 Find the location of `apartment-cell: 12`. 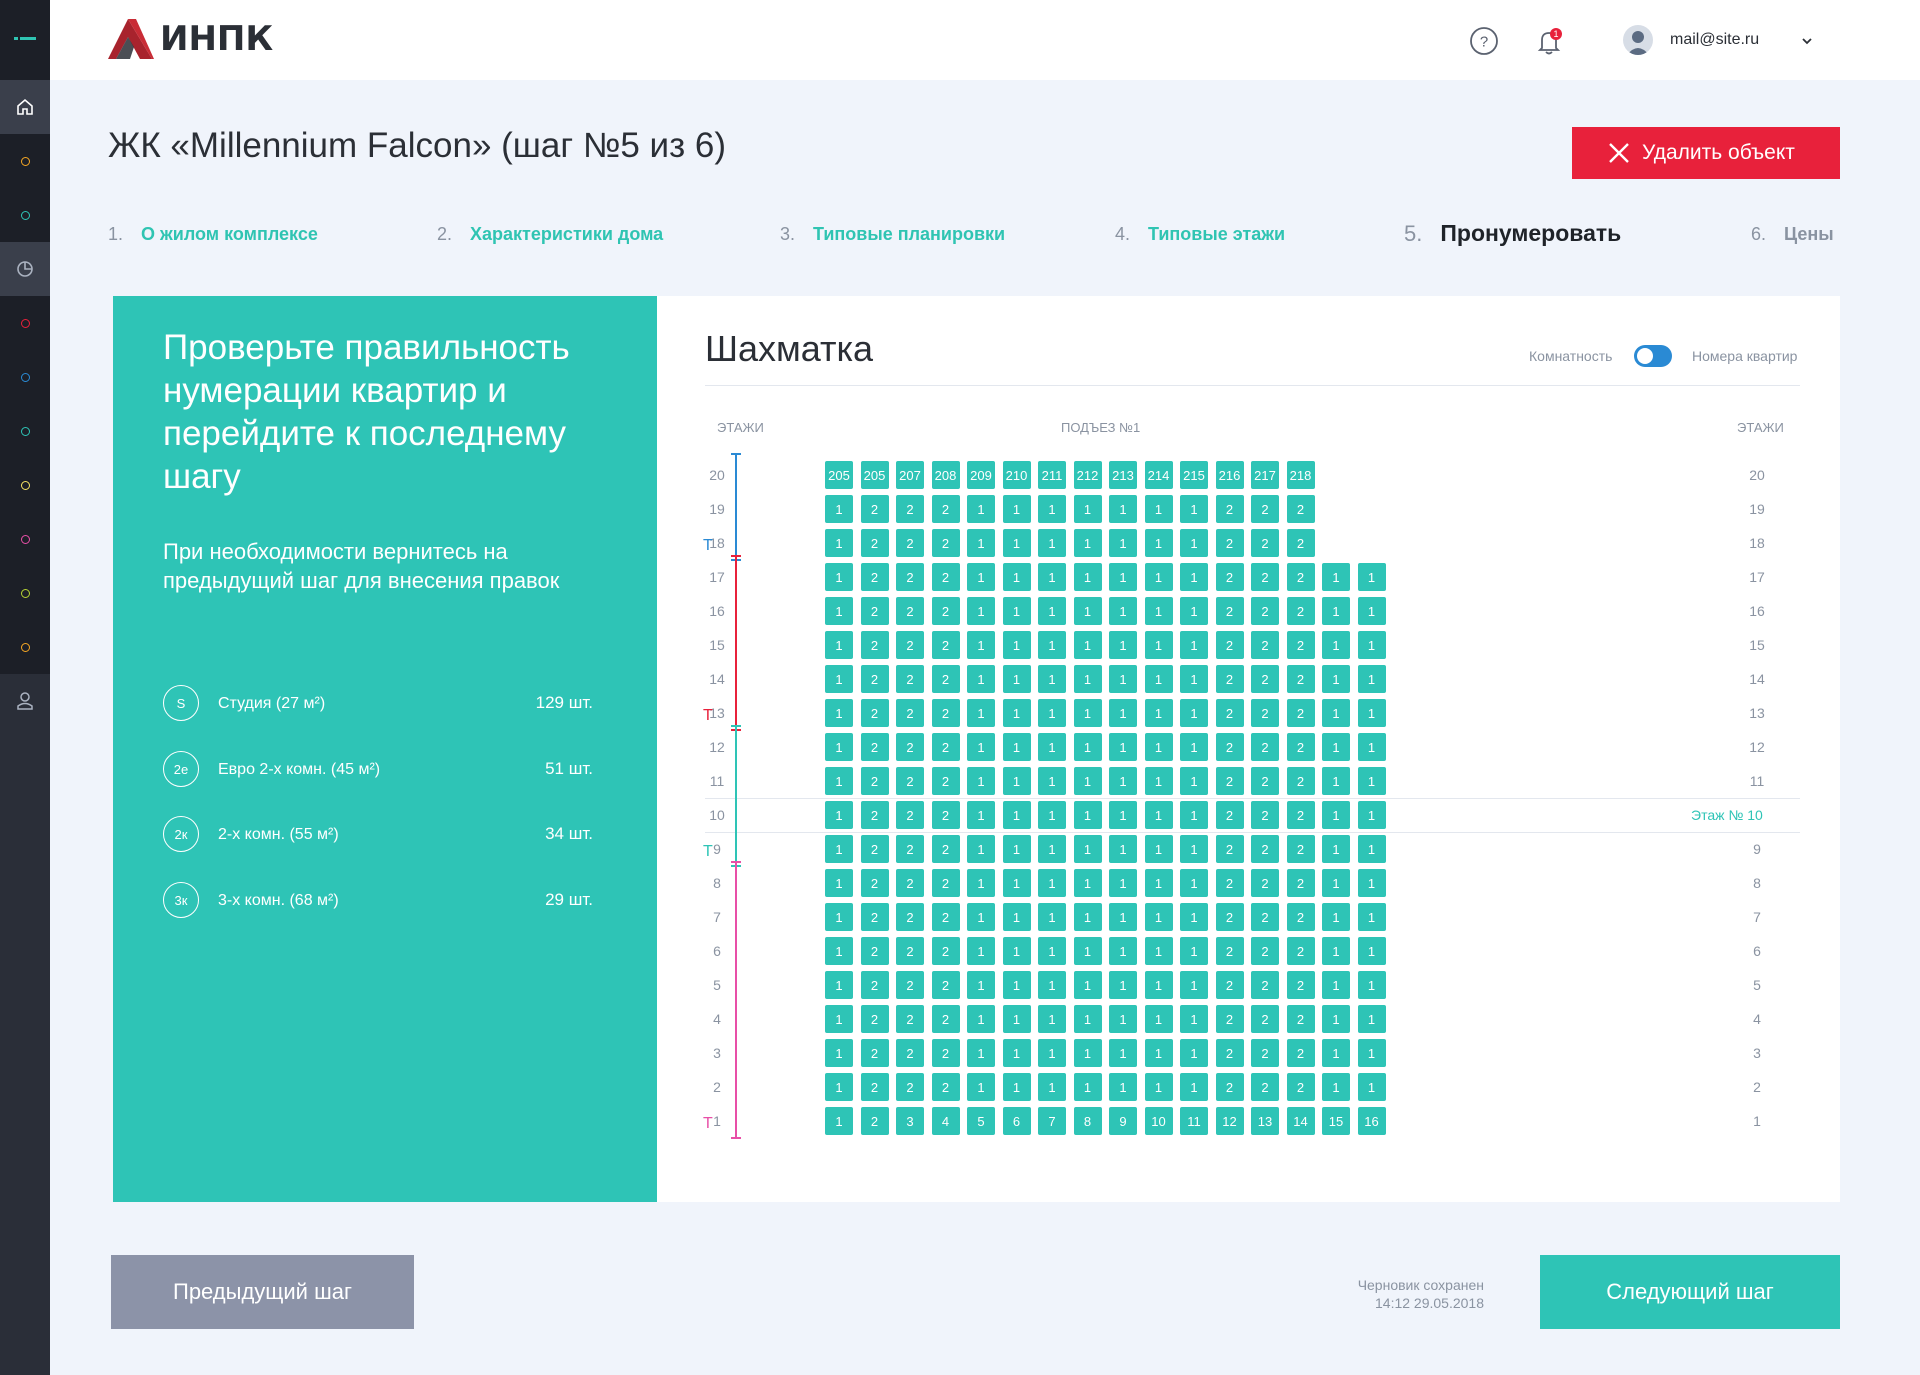

apartment-cell: 12 is located at coordinates (1229, 1121).